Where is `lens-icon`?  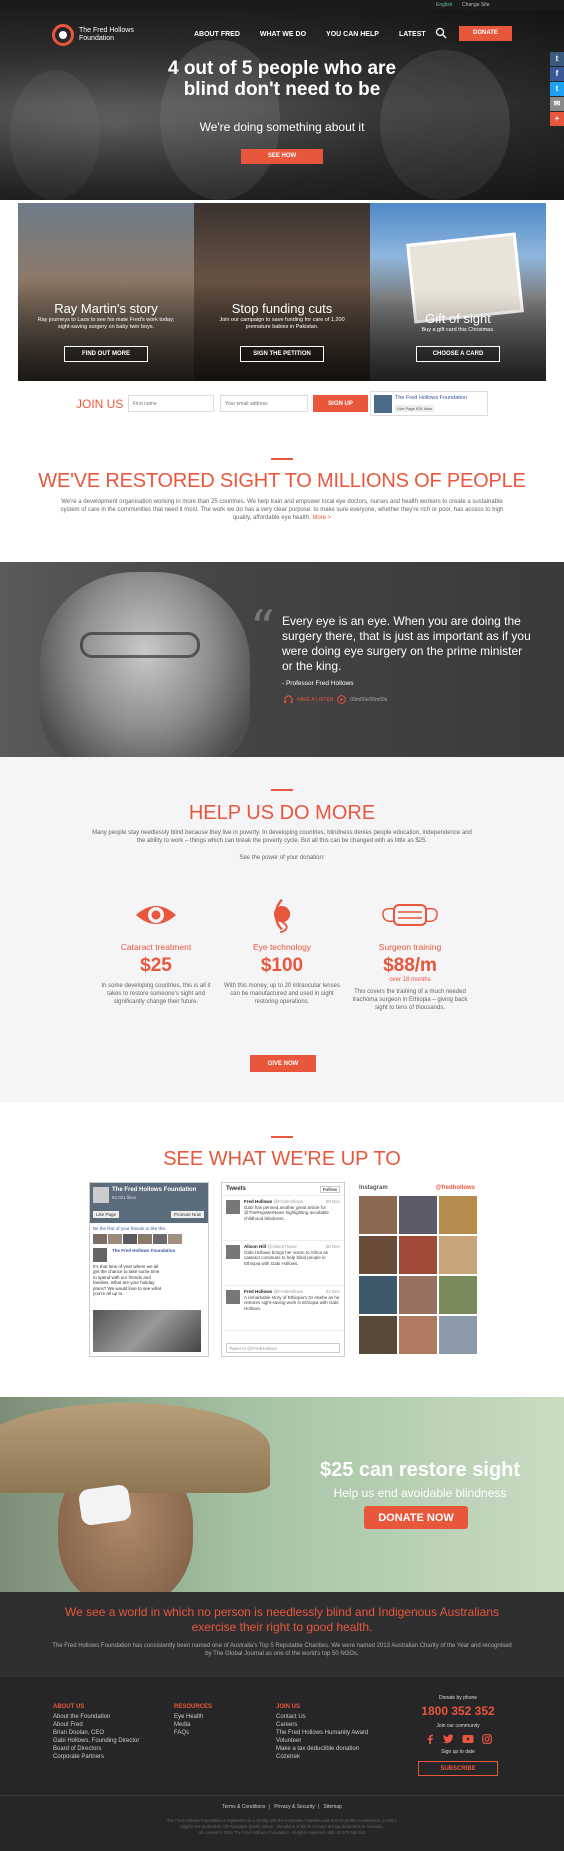 lens-icon is located at coordinates (282, 915).